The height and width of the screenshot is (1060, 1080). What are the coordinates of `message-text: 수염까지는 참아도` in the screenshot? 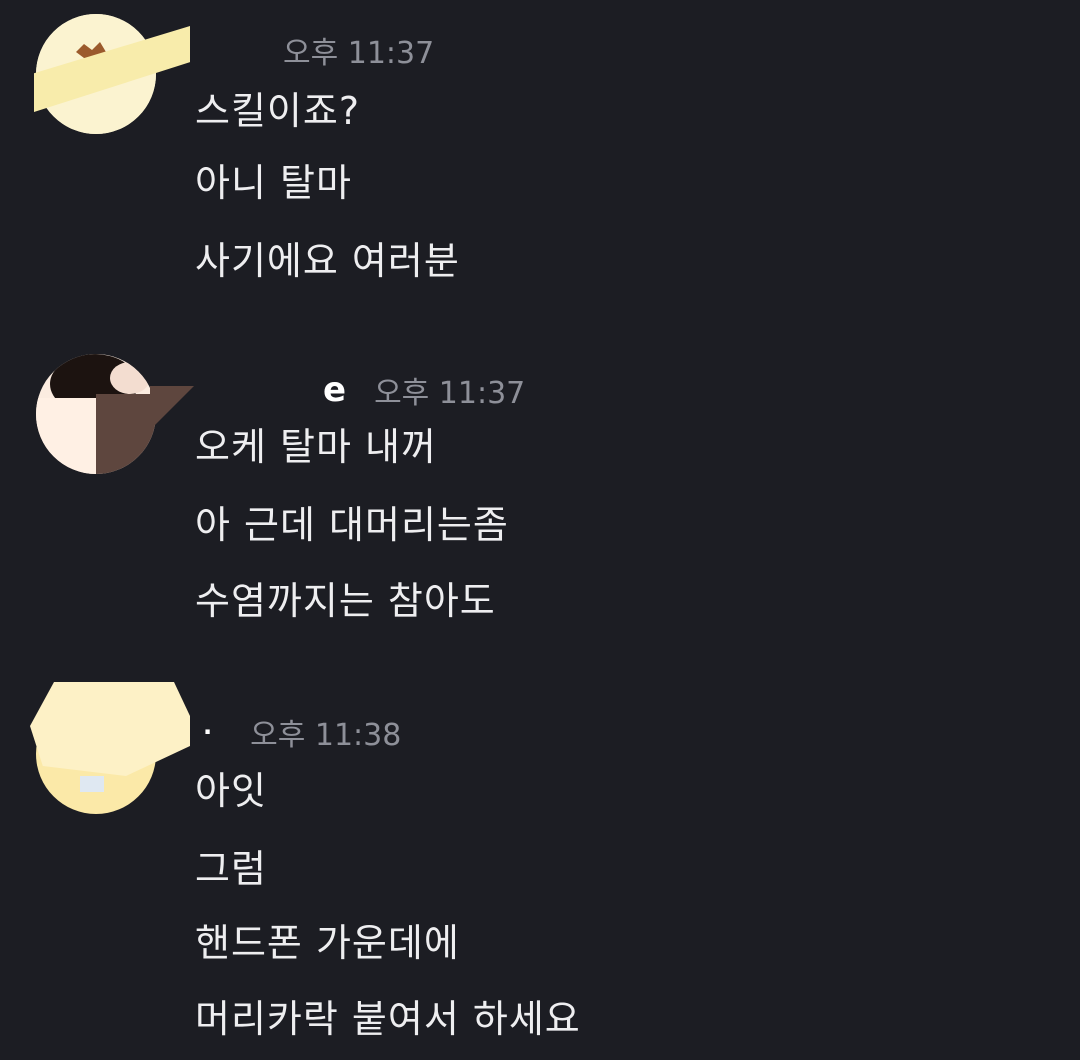 It's located at (345, 601).